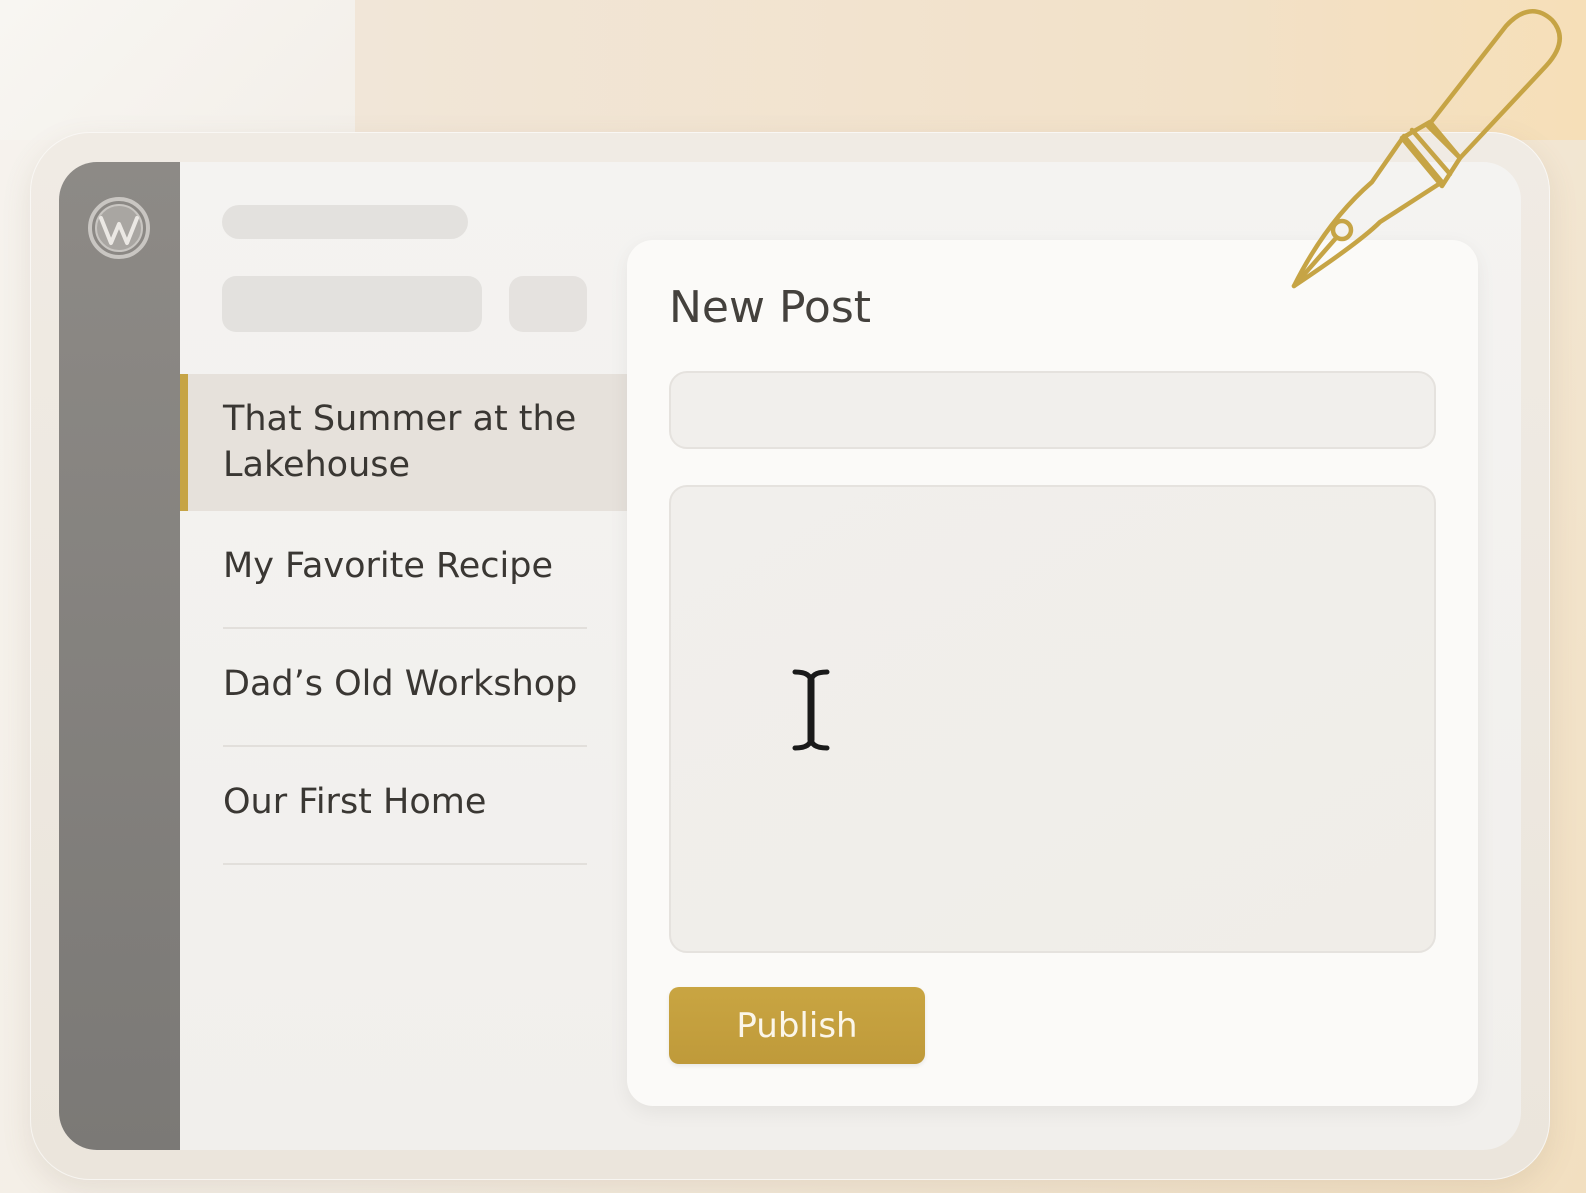 The image size is (1586, 1193). I want to click on placeholder-search-field, so click(352, 304).